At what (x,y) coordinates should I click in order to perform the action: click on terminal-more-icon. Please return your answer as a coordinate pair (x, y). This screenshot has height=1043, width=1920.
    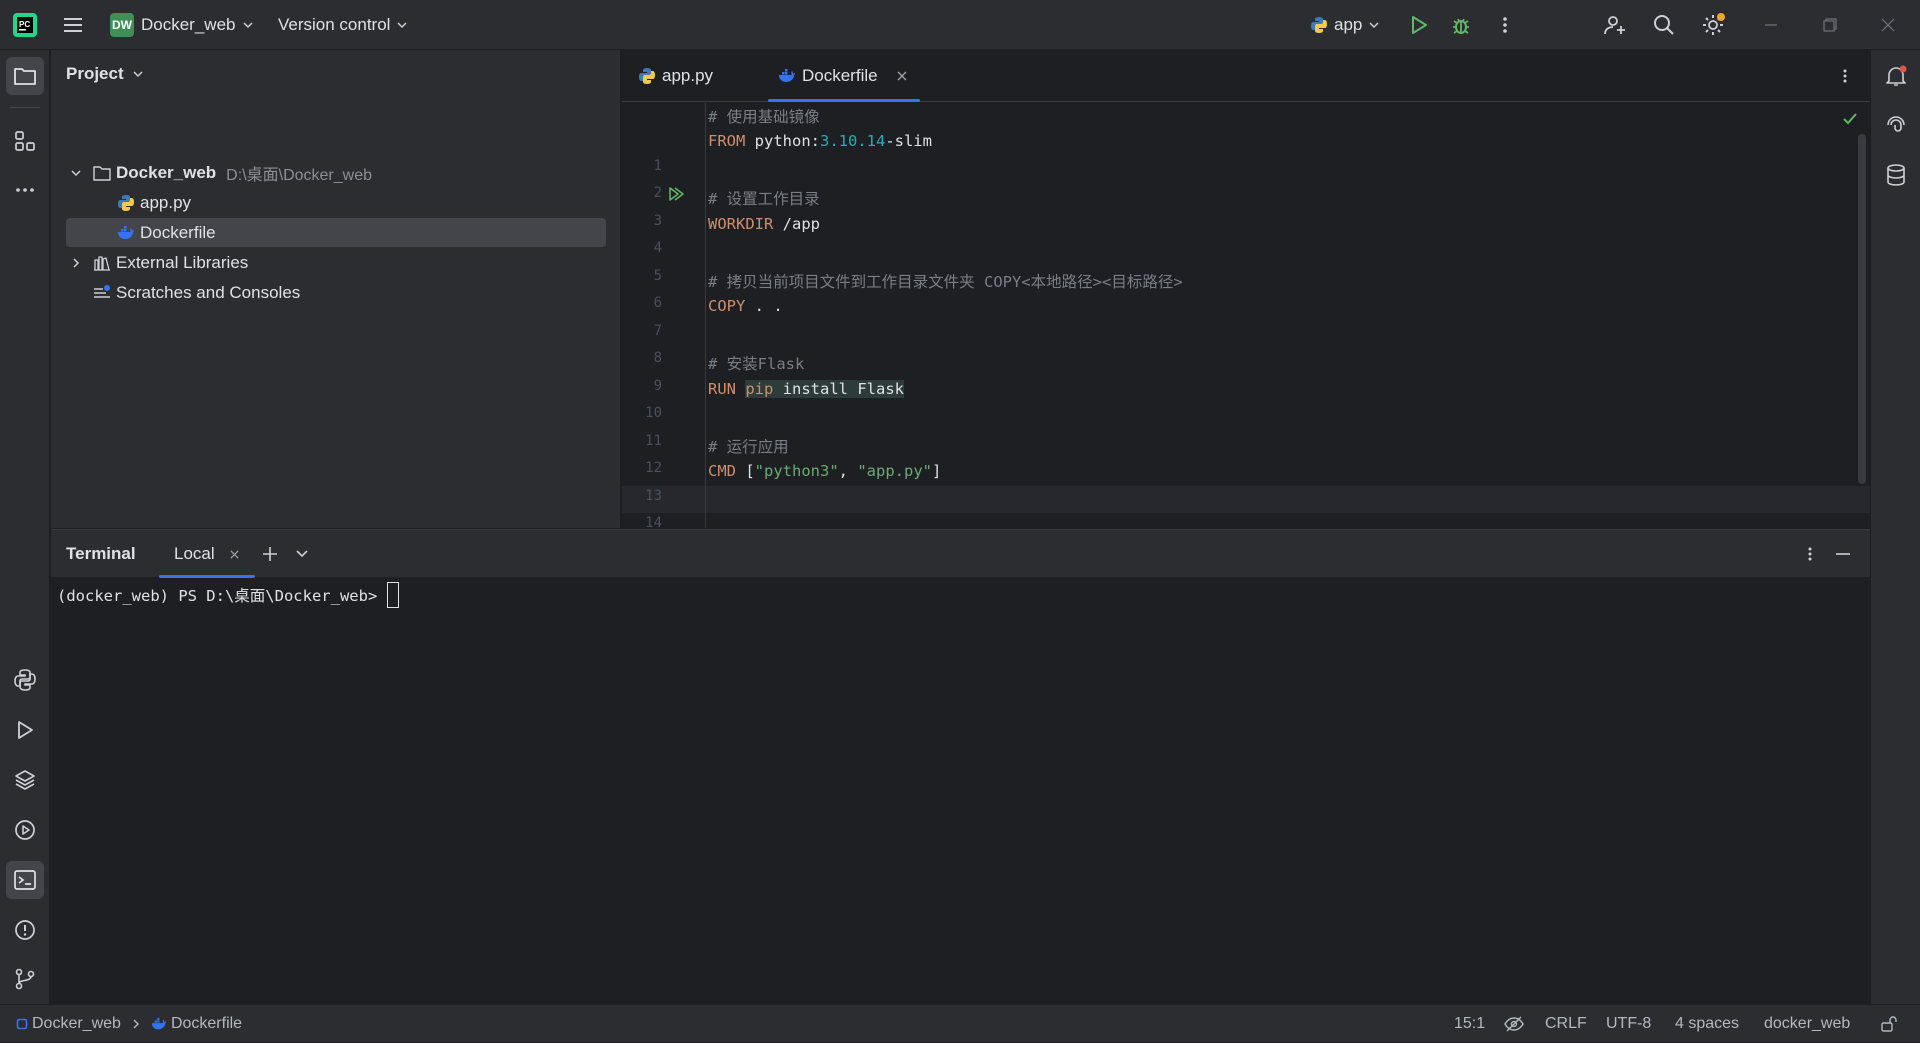
    Looking at the image, I should click on (1810, 554).